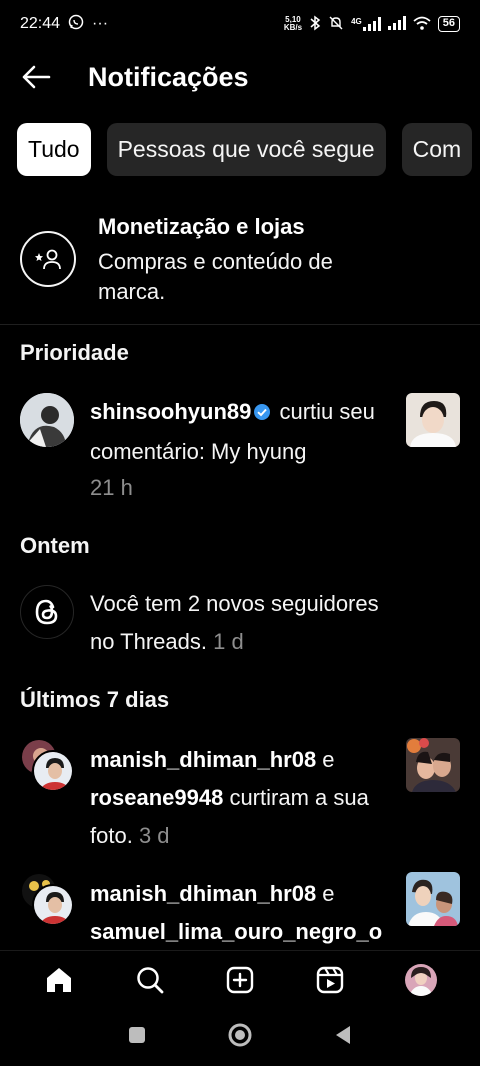  What do you see at coordinates (448, 24) in the screenshot?
I see `battery-indicator: 56` at bounding box center [448, 24].